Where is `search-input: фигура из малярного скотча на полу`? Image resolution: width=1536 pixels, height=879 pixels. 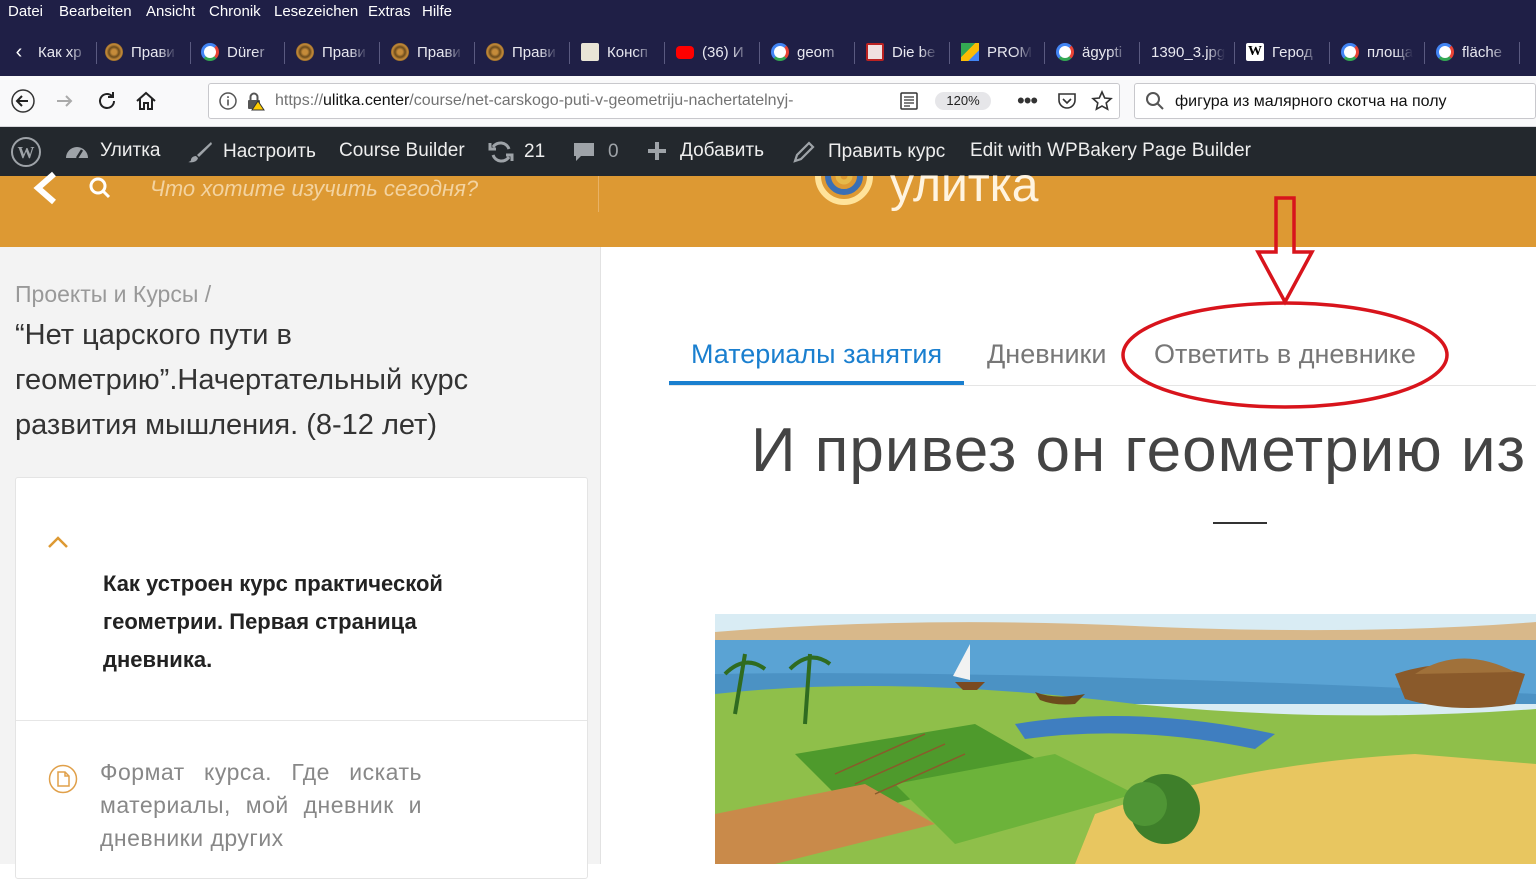 search-input: фигура из малярного скотча на полу is located at coordinates (1311, 102).